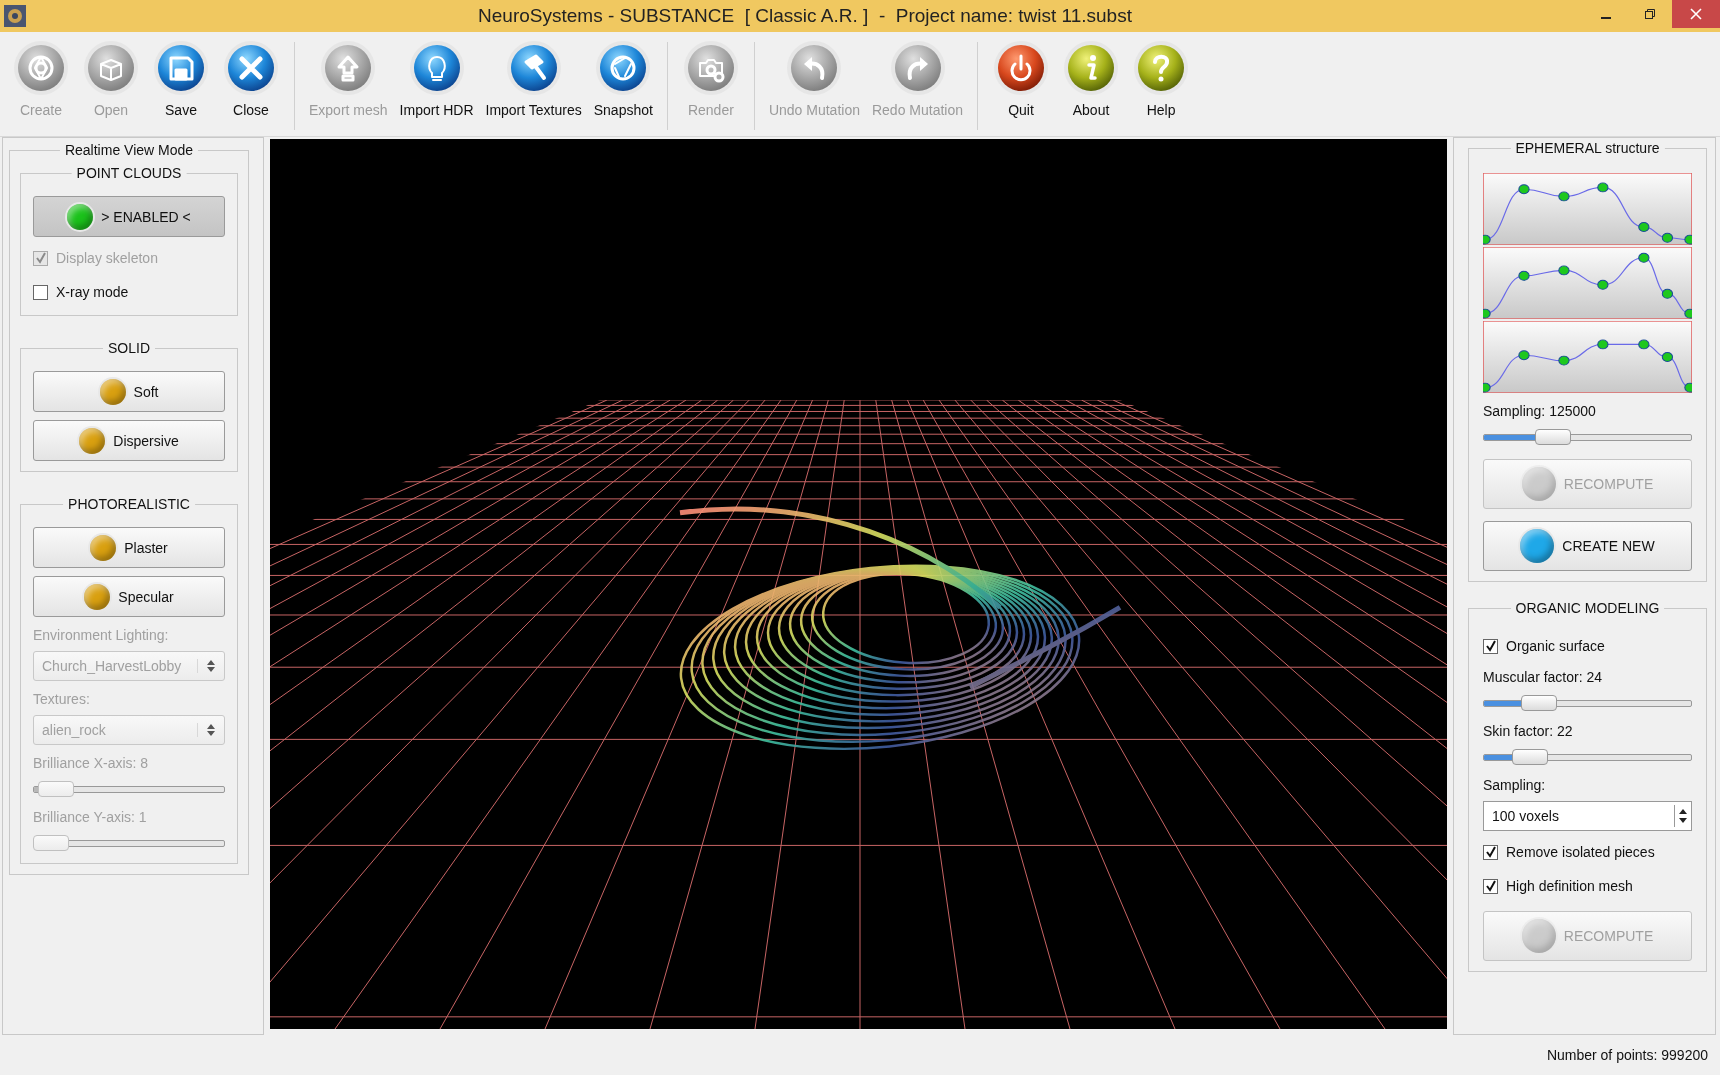  Describe the element at coordinates (1543, 677) in the screenshot. I see `field-label: Muscular factor: 24` at that location.